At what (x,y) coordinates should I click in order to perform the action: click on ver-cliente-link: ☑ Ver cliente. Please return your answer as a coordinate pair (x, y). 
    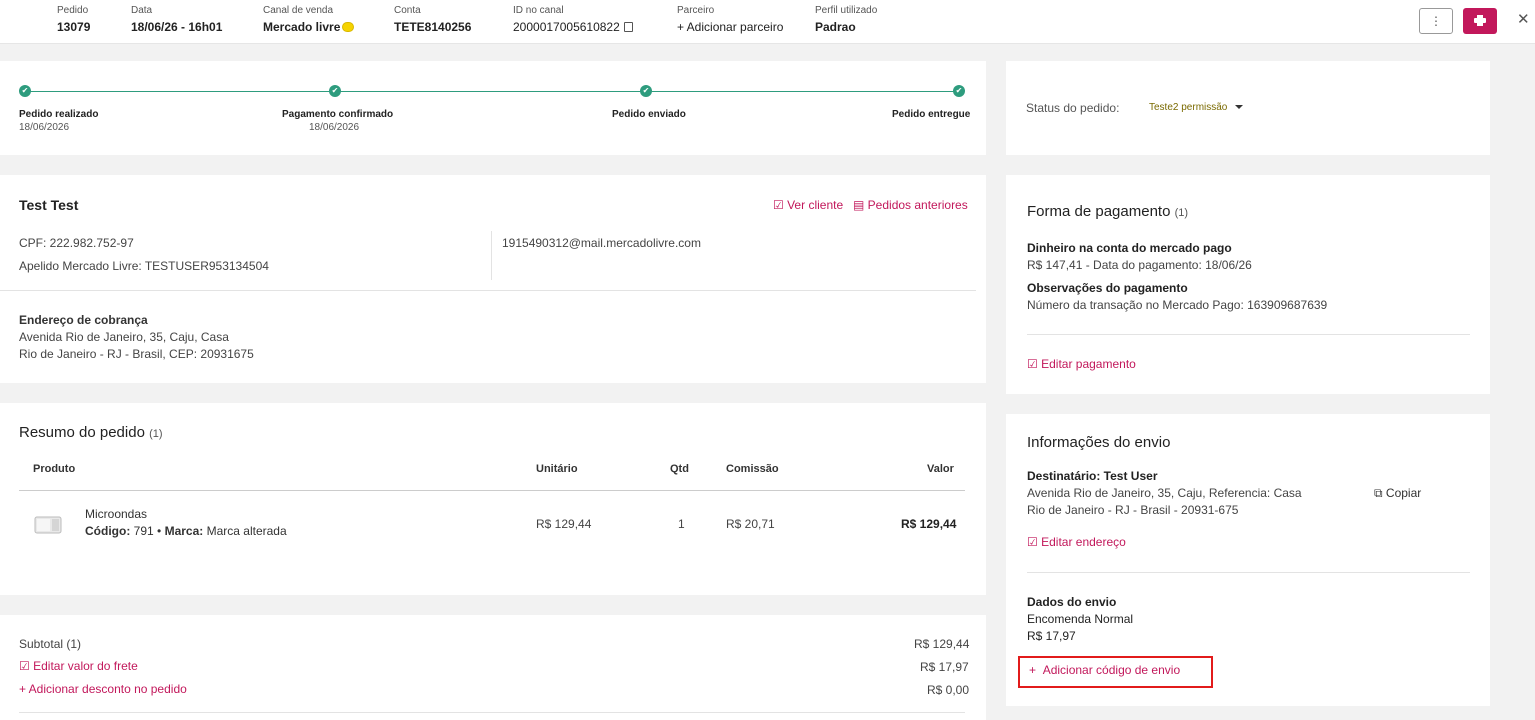
    Looking at the image, I should click on (808, 205).